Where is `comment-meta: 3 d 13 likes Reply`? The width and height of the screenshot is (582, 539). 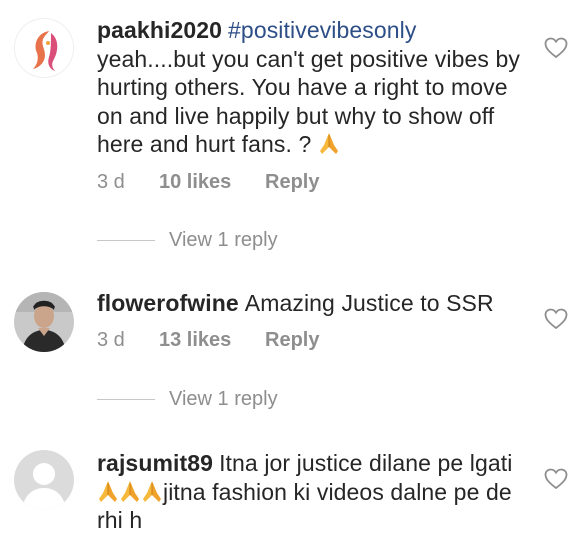 comment-meta: 3 d 13 likes Reply is located at coordinates (208, 340).